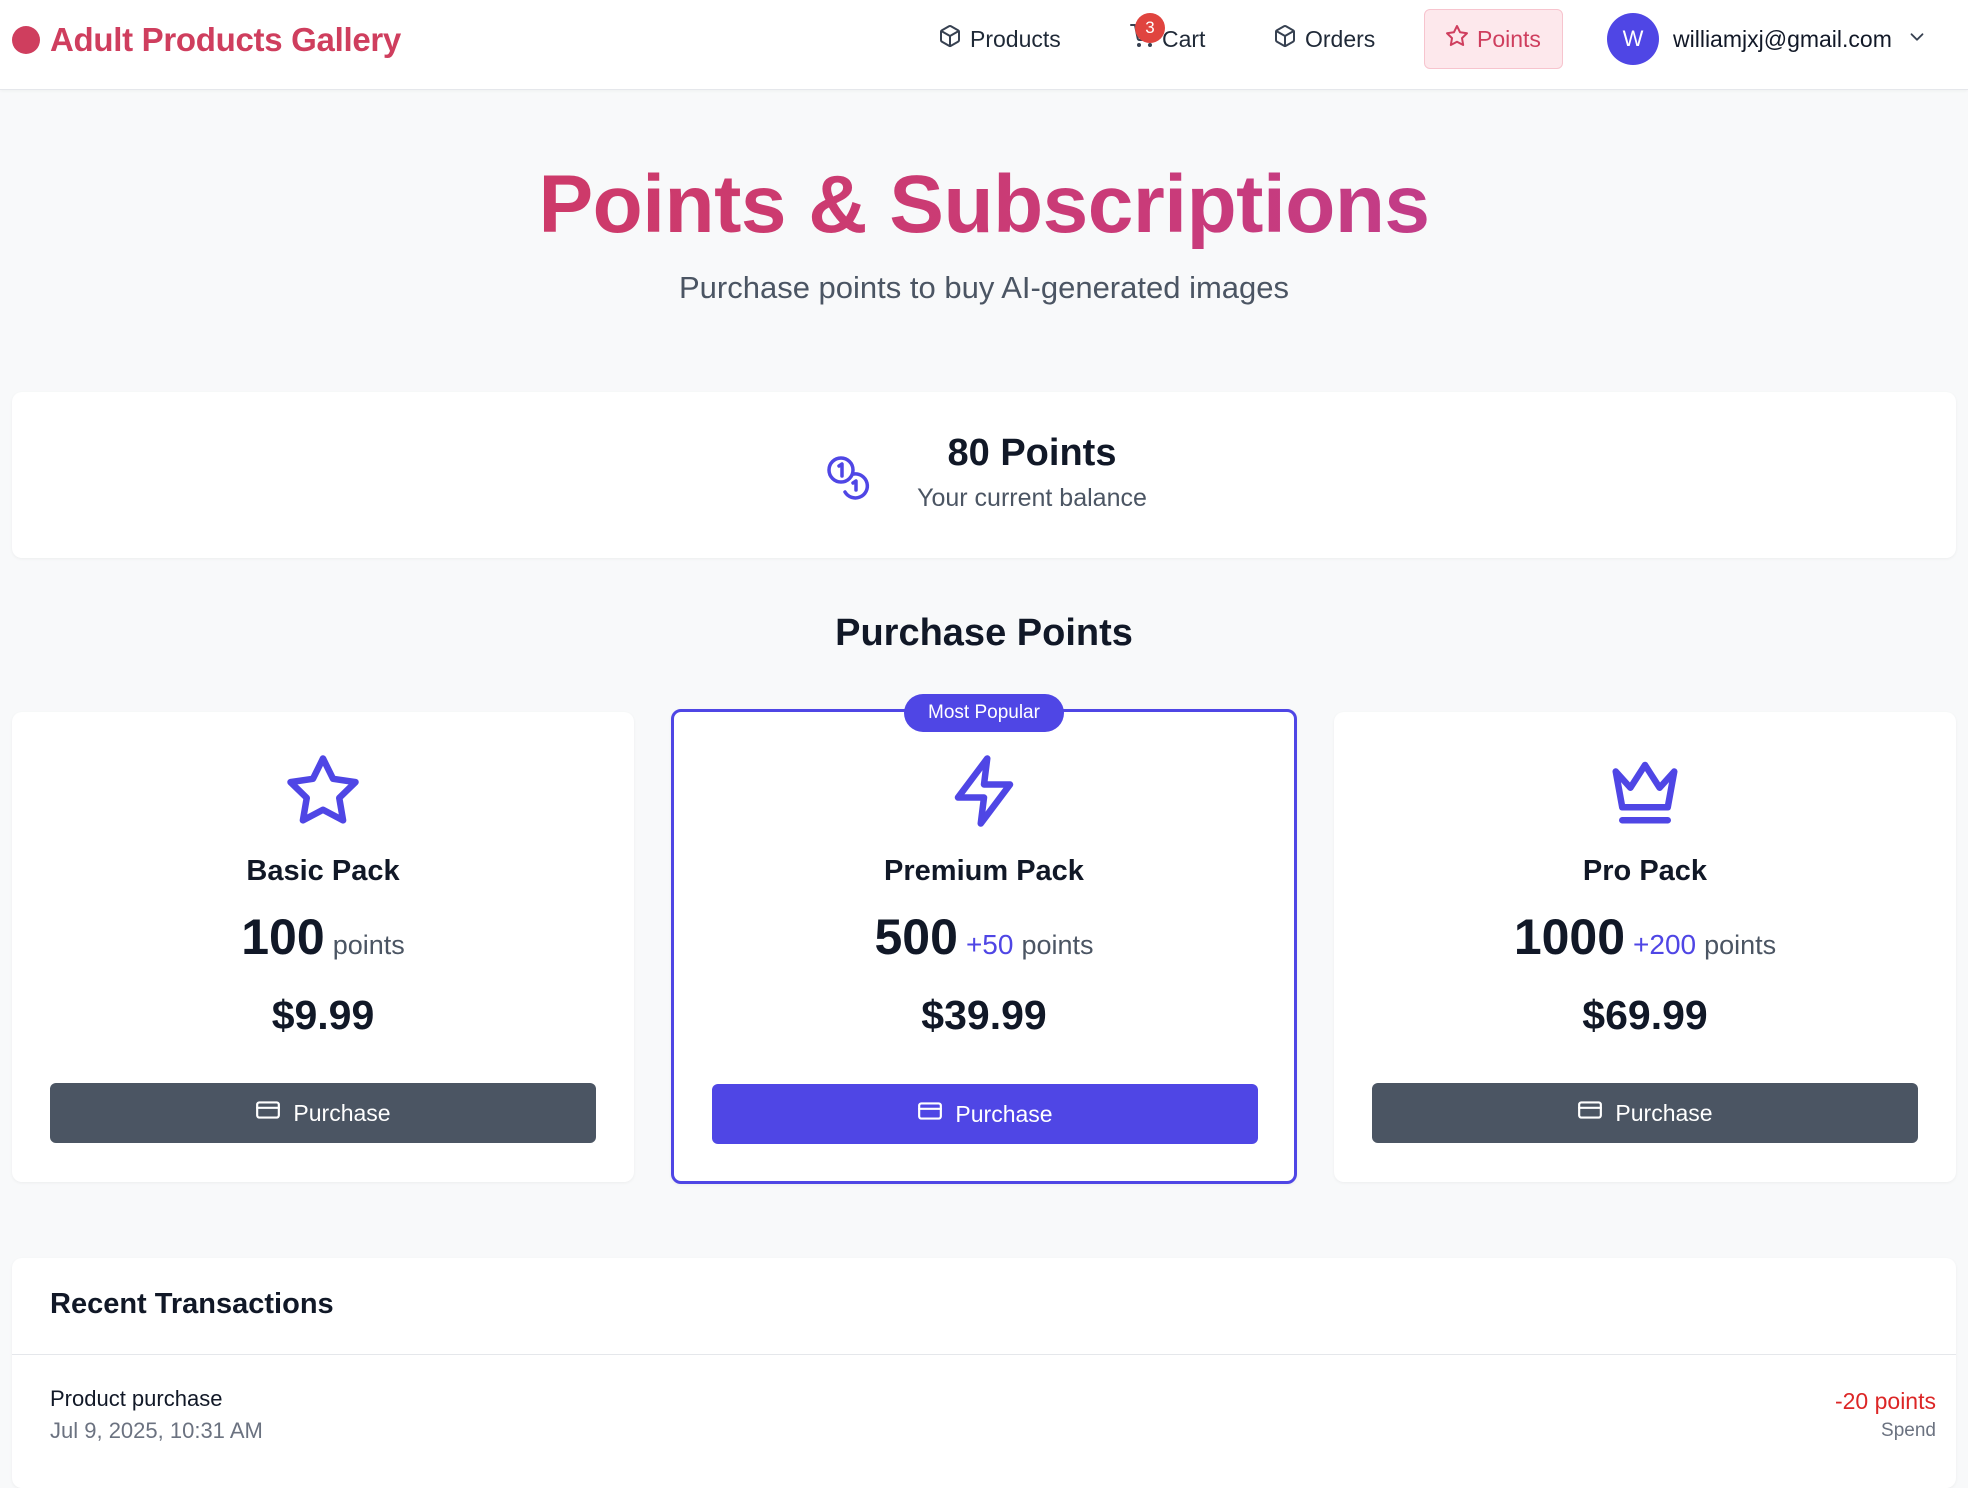  What do you see at coordinates (984, 1354) in the screenshot?
I see `divider` at bounding box center [984, 1354].